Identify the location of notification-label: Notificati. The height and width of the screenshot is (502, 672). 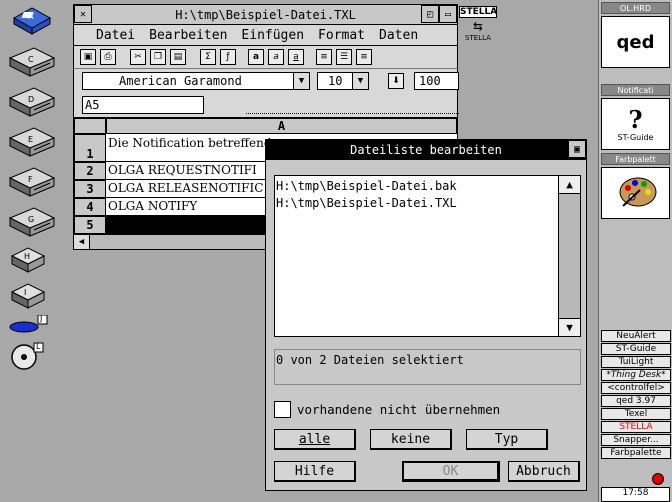
(635, 90).